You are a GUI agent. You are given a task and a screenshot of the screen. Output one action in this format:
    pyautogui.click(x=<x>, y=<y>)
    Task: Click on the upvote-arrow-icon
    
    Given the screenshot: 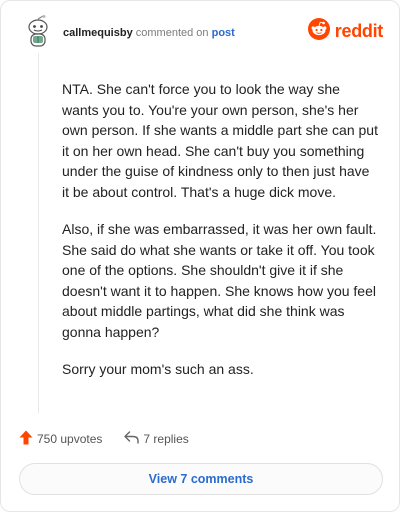 What is the action you would take?
    pyautogui.click(x=28, y=439)
    